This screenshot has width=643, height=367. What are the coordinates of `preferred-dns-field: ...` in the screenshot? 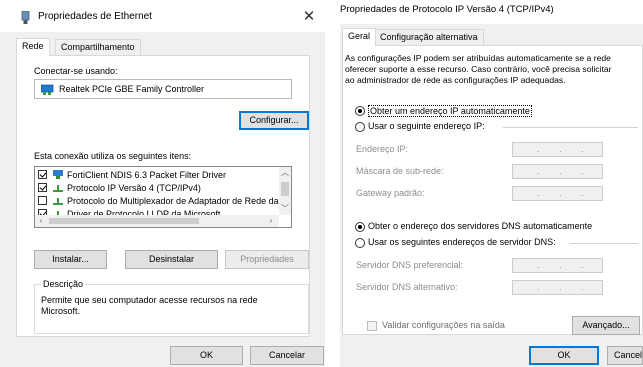 It's located at (557, 265).